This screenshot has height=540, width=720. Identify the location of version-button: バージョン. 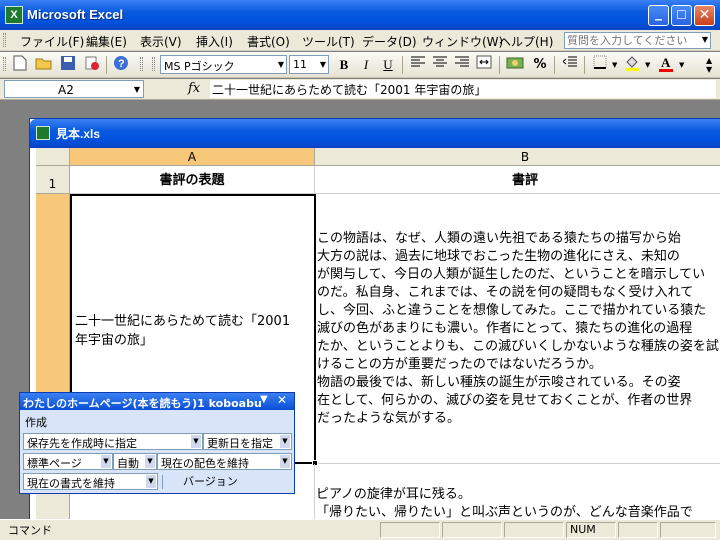
(210, 481).